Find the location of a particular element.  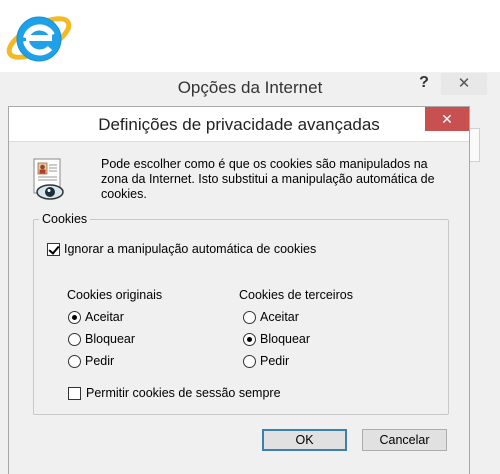

ok-button: OK is located at coordinates (304, 440).